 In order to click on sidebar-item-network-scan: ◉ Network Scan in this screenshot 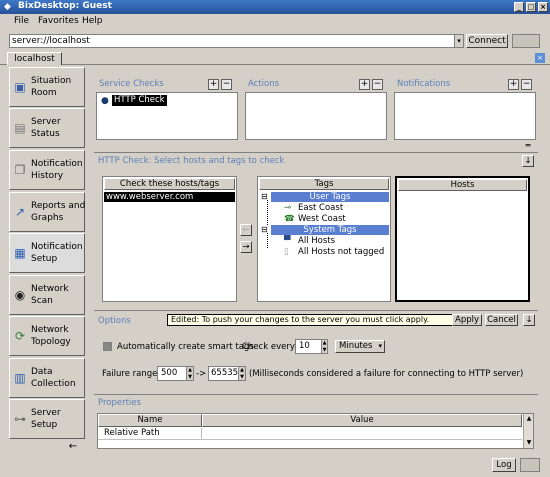, I will do `click(47, 295)`.